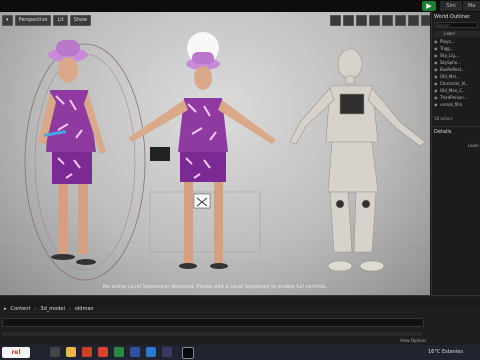  What do you see at coordinates (452, 17) in the screenshot?
I see `outliner-title: World Outliner` at bounding box center [452, 17].